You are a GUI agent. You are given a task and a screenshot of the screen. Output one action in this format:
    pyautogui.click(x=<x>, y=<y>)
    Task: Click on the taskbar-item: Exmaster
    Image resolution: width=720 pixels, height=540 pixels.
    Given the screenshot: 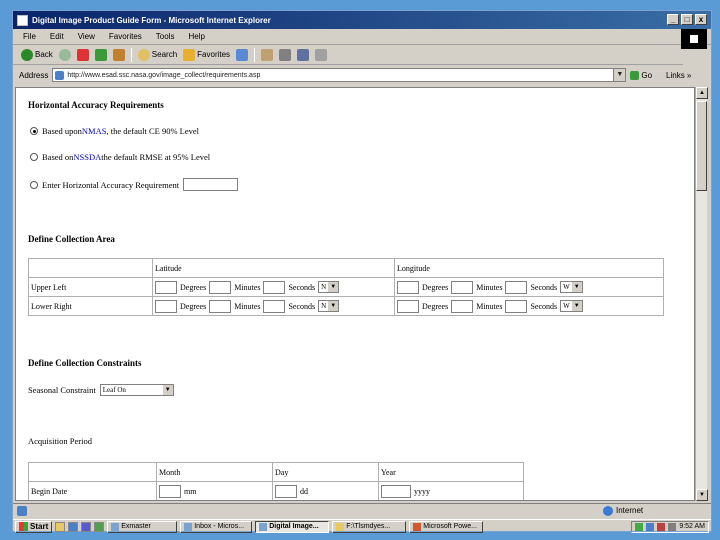 What is the action you would take?
    pyautogui.click(x=142, y=526)
    